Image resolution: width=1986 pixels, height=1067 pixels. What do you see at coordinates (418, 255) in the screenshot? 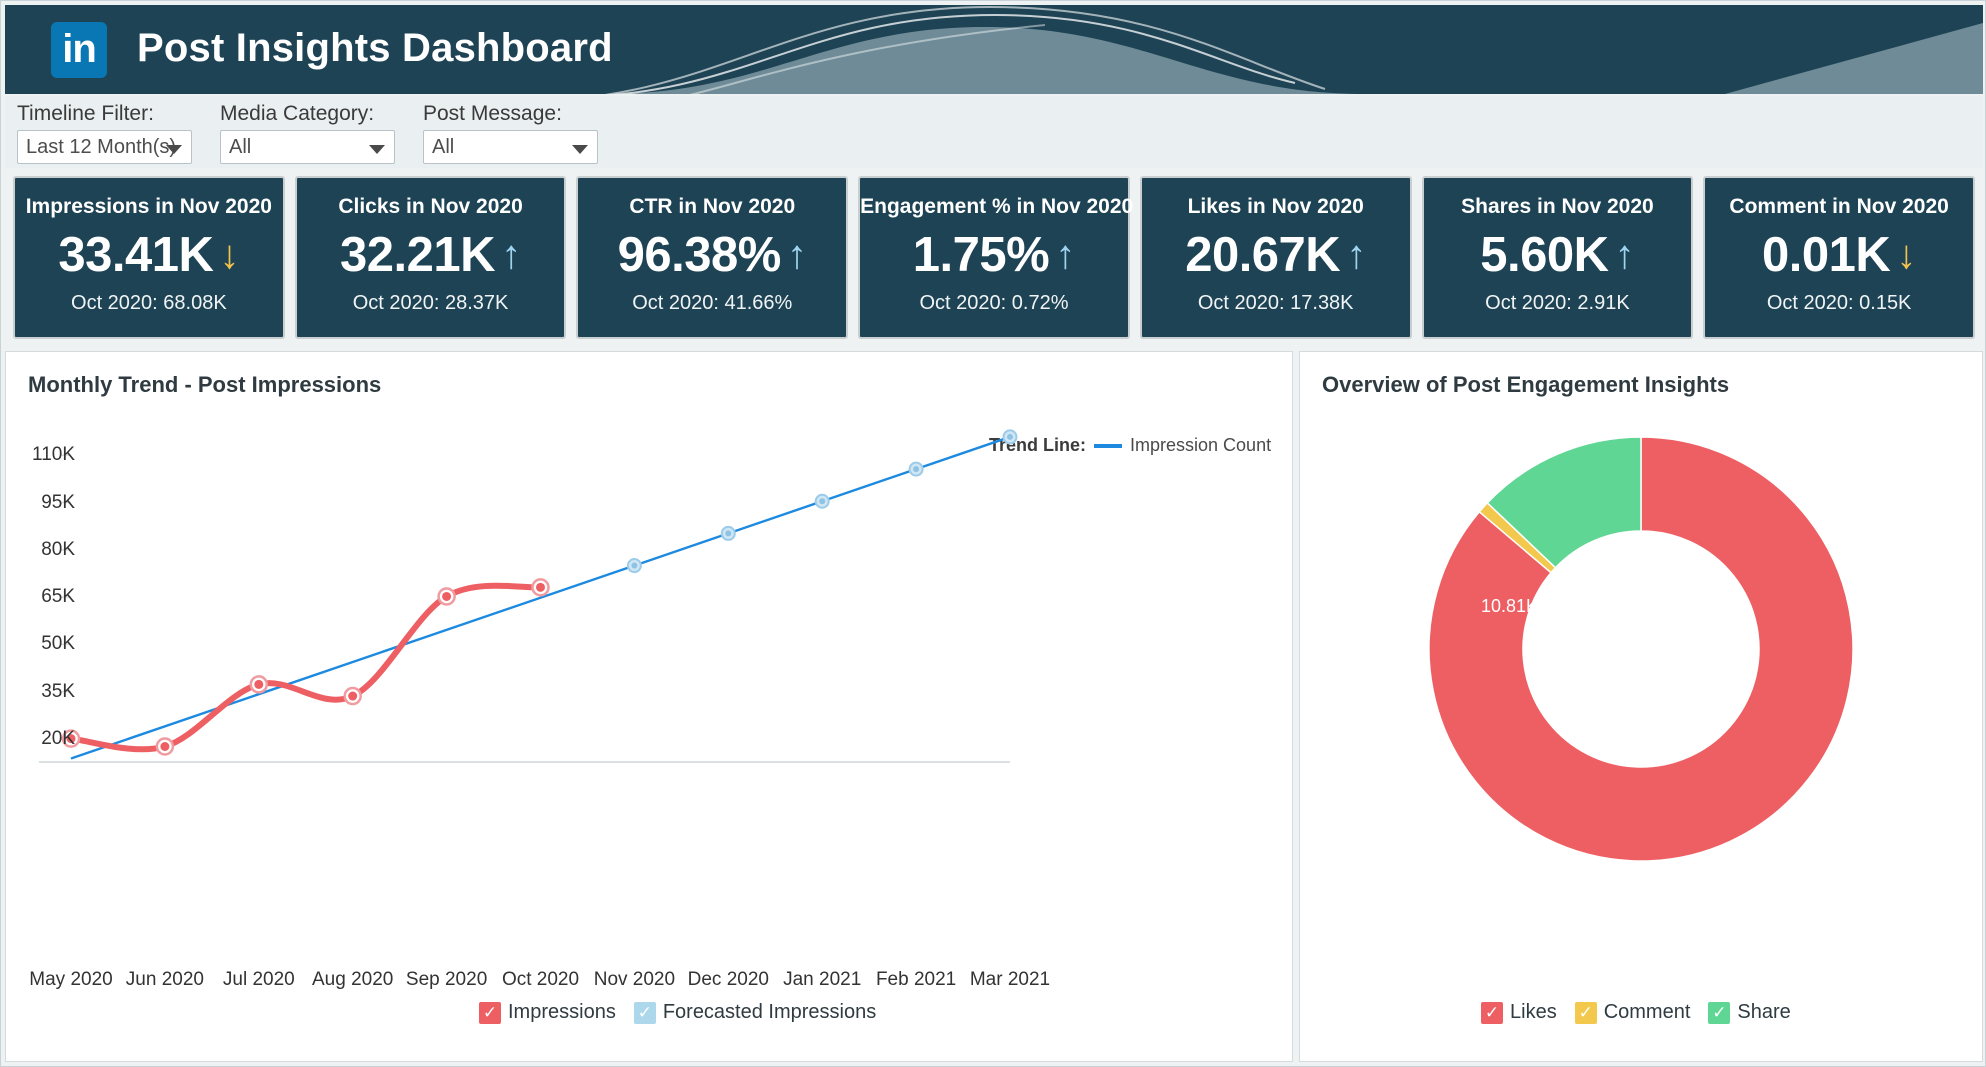
I see `kpi-value: 32.21K` at bounding box center [418, 255].